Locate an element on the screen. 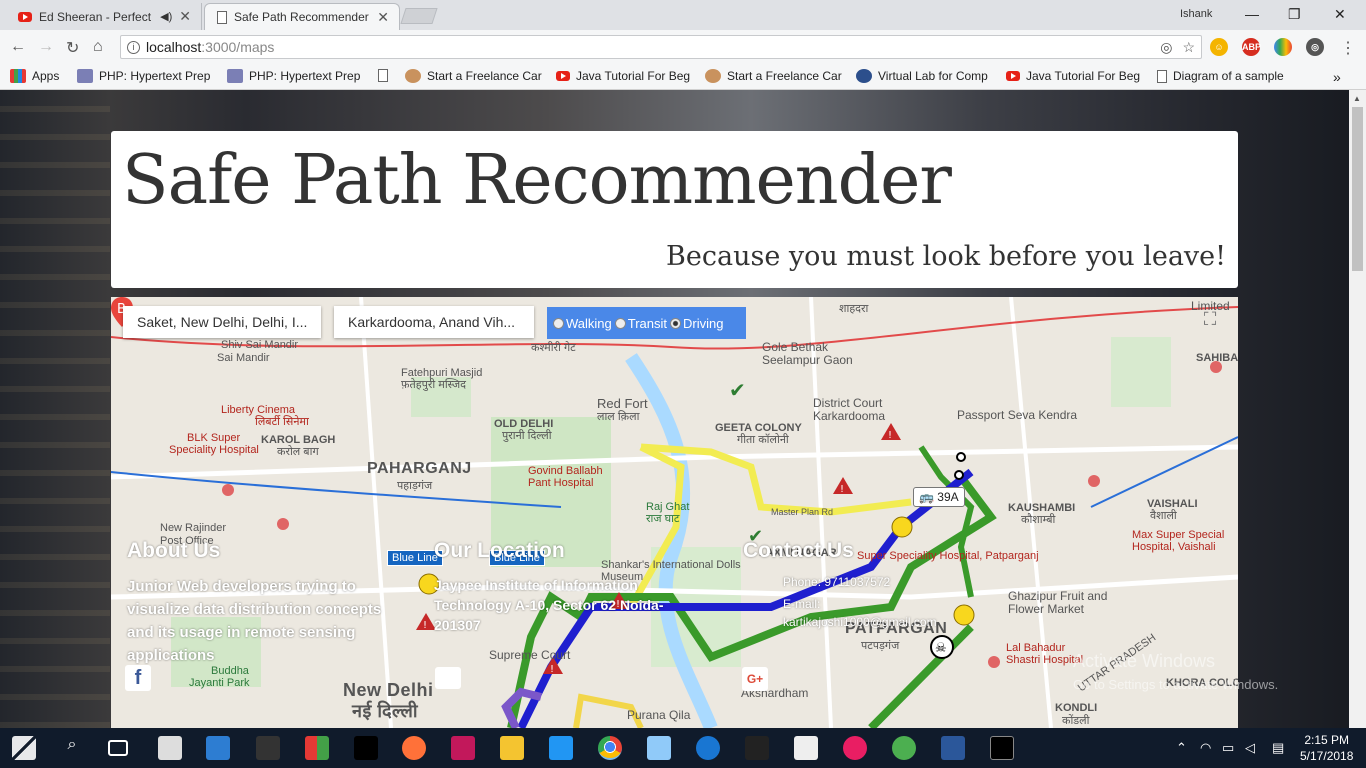 The width and height of the screenshot is (1366, 768). bookmarks-overflow-button: » is located at coordinates (1337, 77).